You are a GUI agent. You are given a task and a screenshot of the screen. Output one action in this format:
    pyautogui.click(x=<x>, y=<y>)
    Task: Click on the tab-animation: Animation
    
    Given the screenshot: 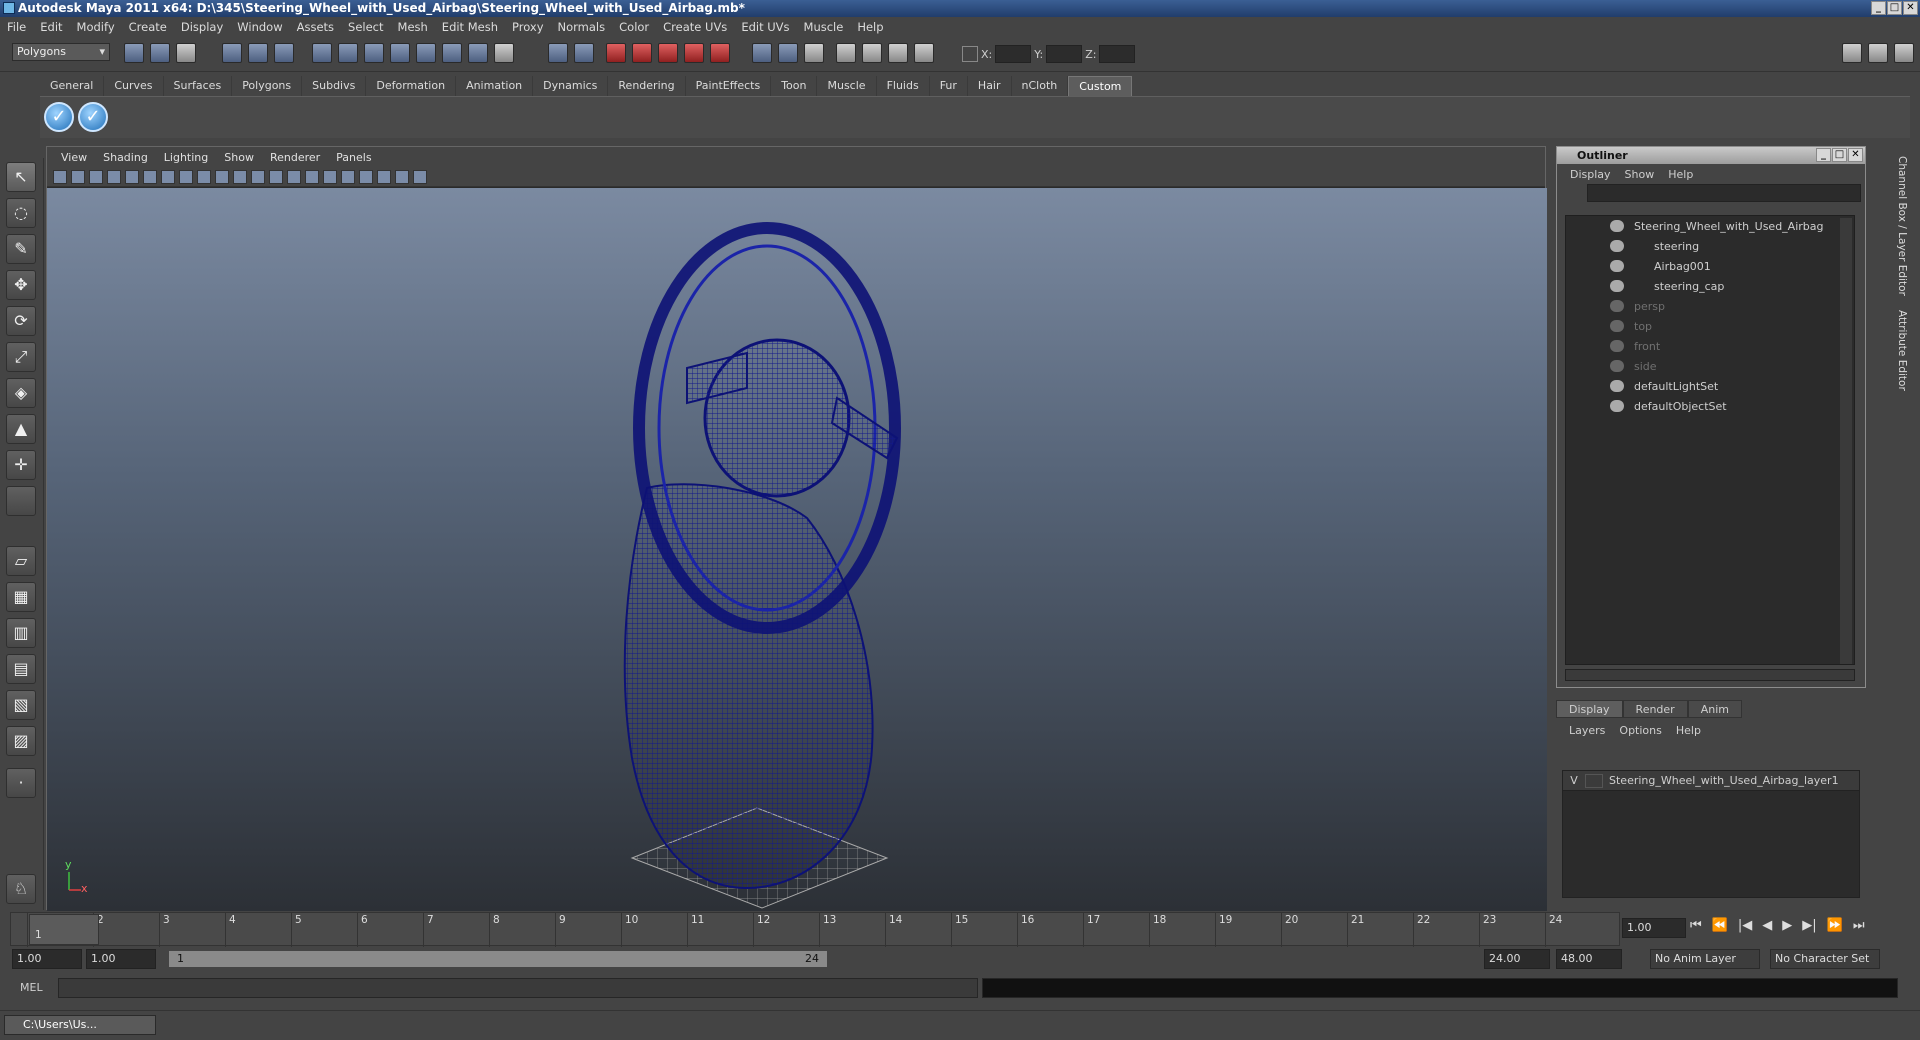 What is the action you would take?
    pyautogui.click(x=495, y=86)
    